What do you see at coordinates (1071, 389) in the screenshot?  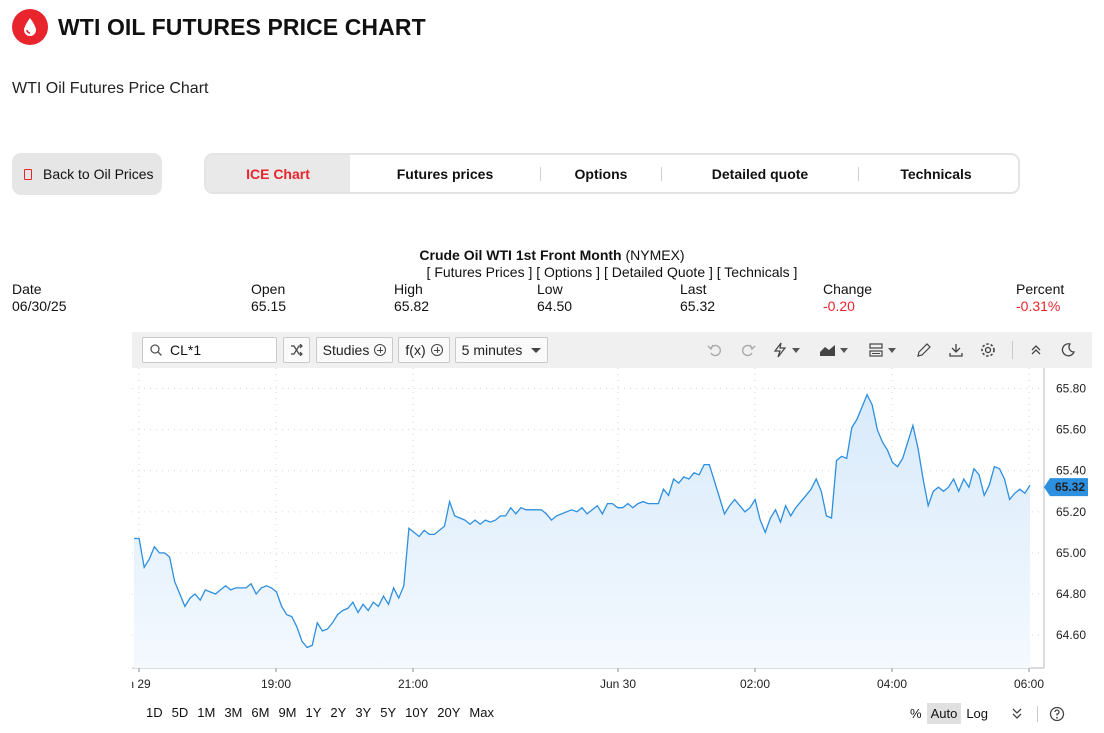 I see `y-tick-label: 65.80` at bounding box center [1071, 389].